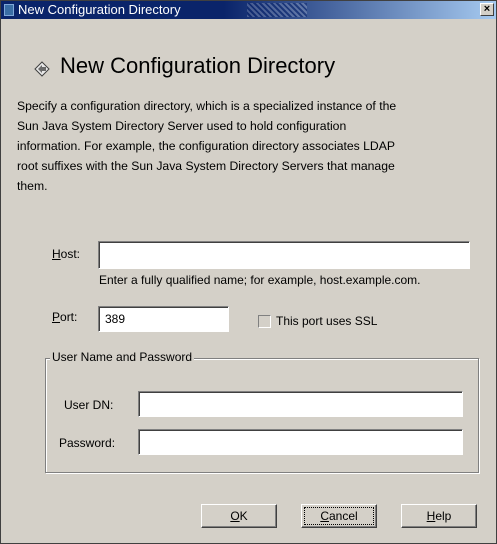 Image resolution: width=497 pixels, height=544 pixels. Describe the element at coordinates (99, 9) in the screenshot. I see `window-title: New Configuration Directory` at that location.